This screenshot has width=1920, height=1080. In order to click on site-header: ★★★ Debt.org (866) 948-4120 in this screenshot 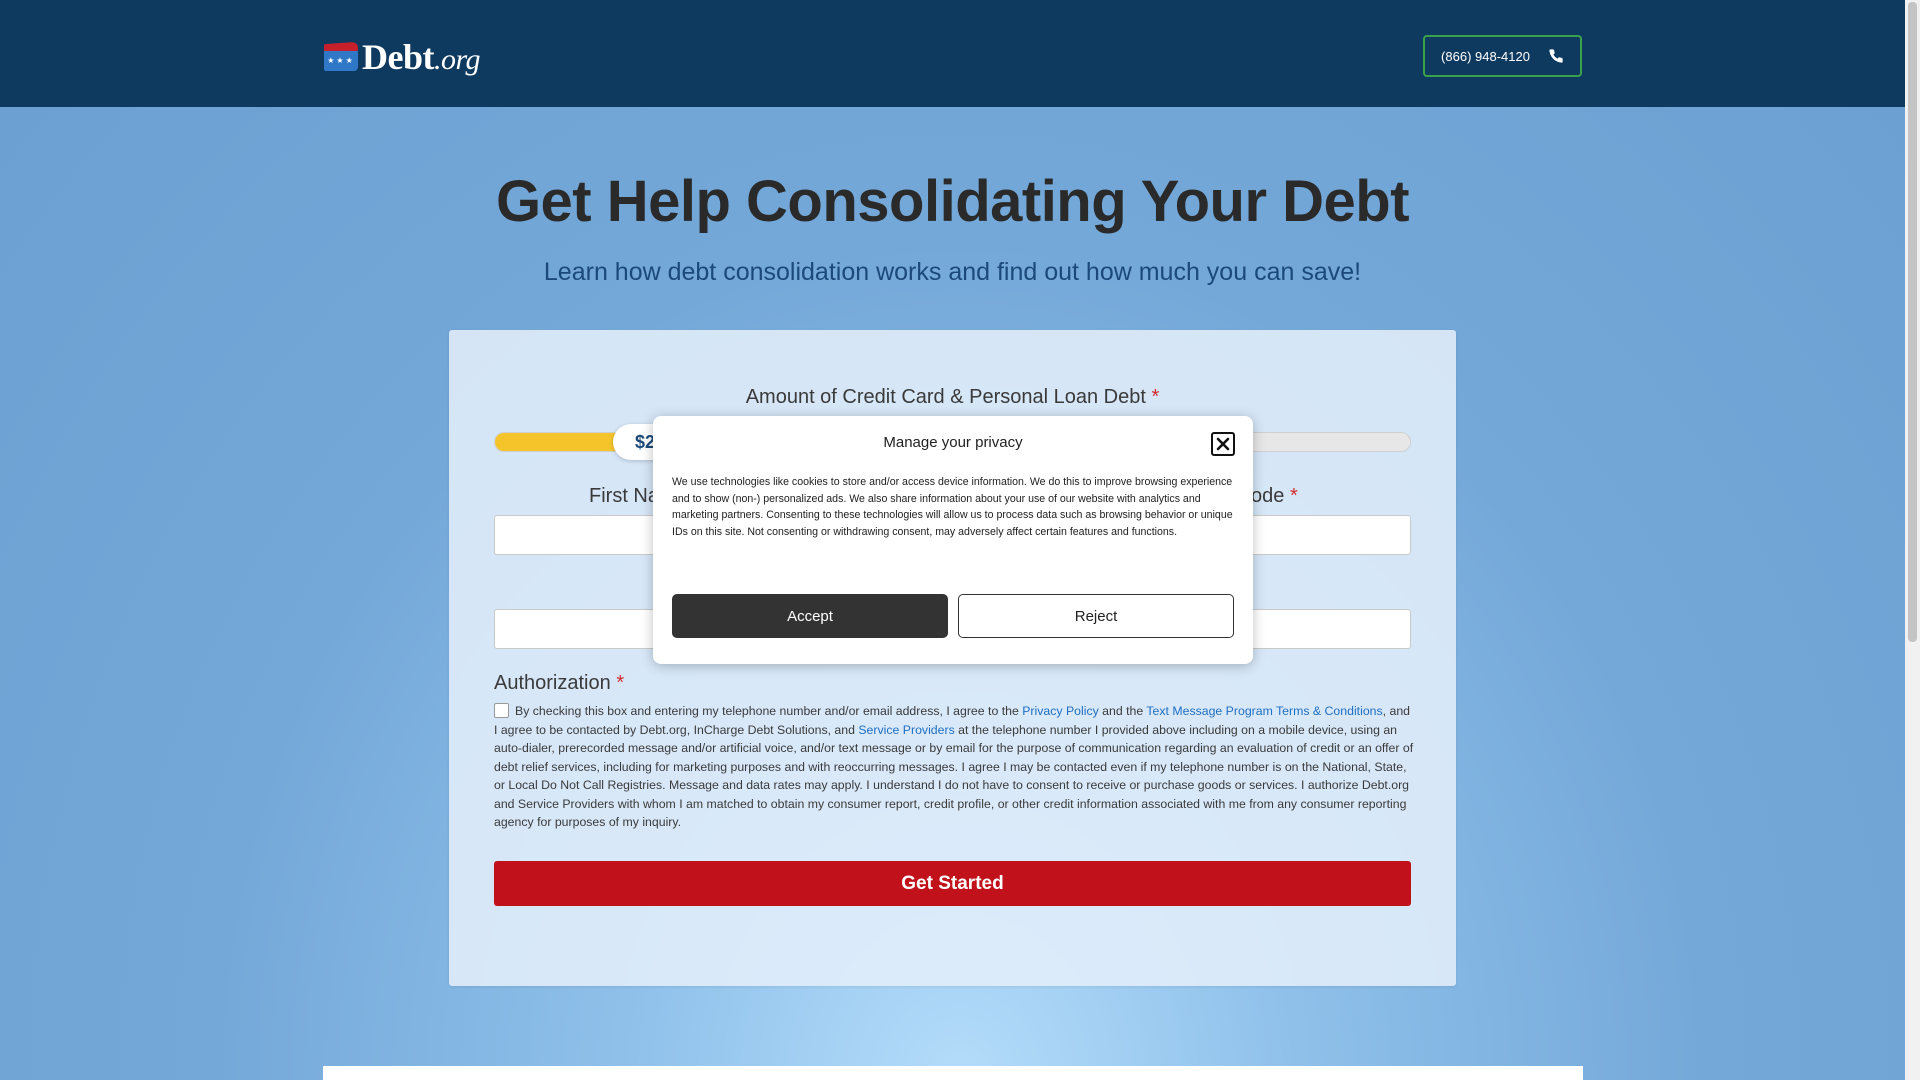, I will do `click(952, 53)`.